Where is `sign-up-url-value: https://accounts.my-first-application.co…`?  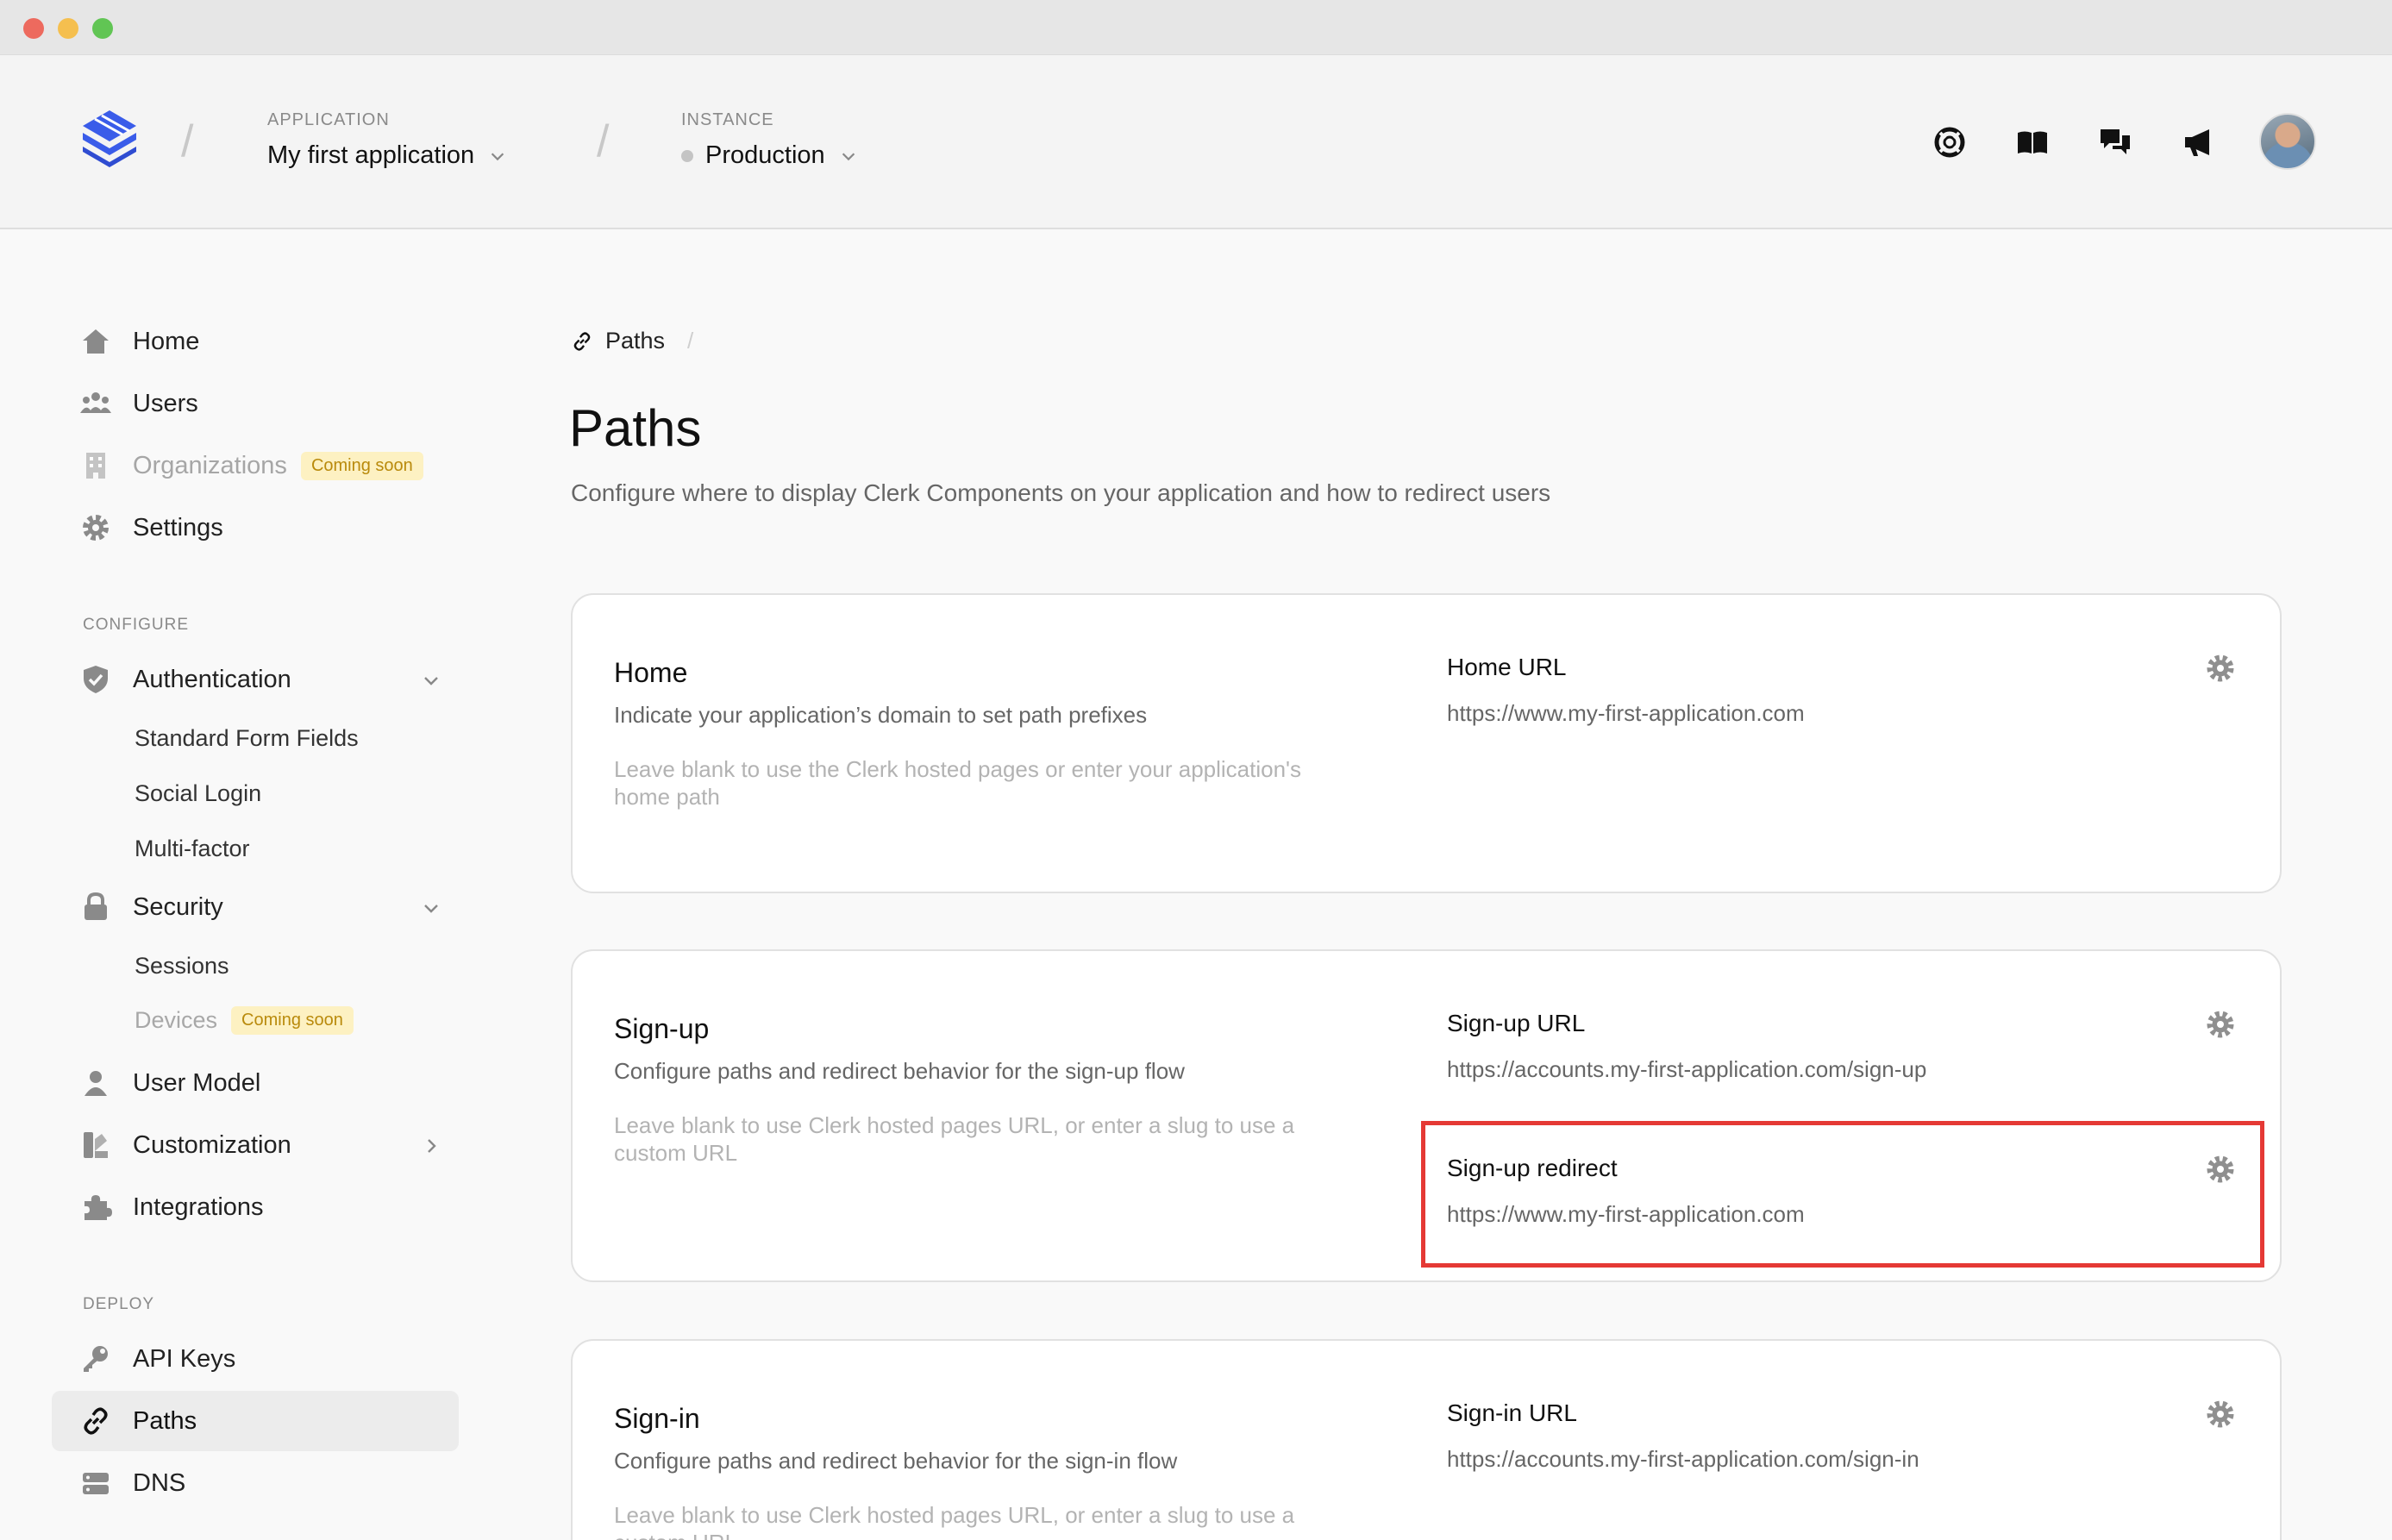
sign-up-url-value: https://accounts.my-first-application.co… is located at coordinates (1687, 1069).